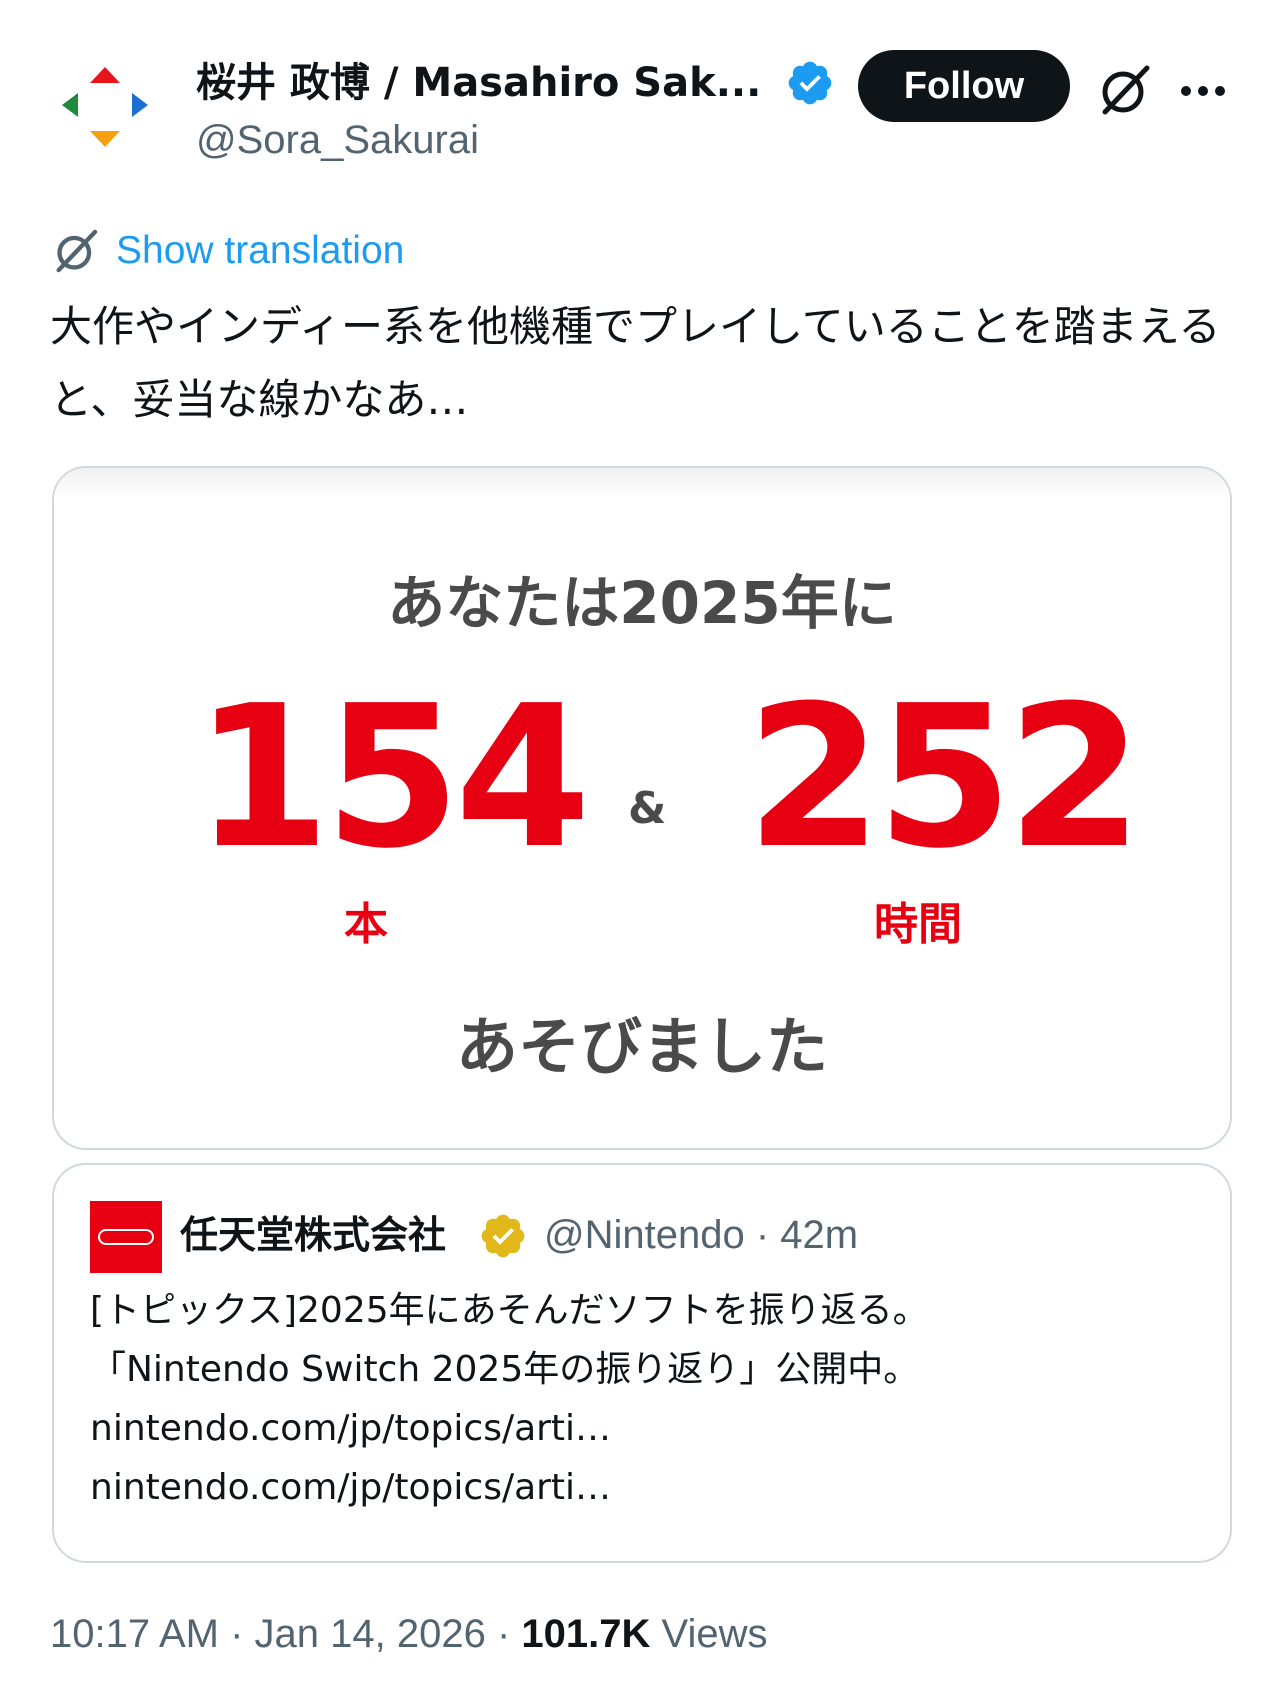  I want to click on hours-value: 252, so click(944, 778).